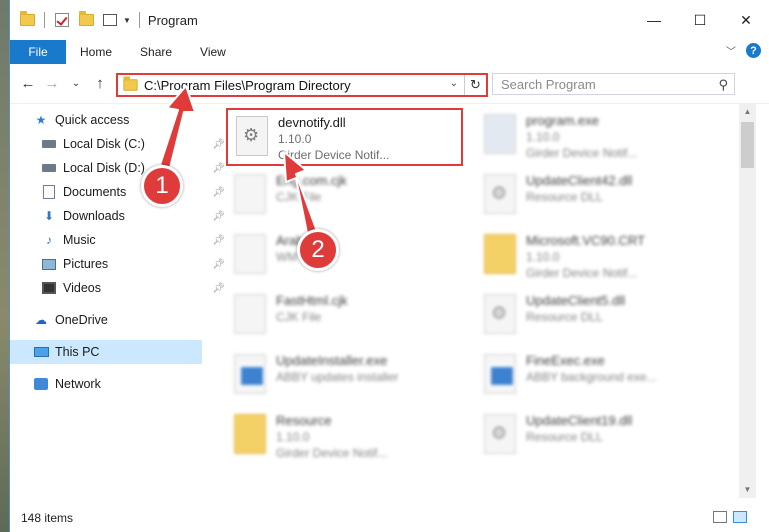  I want to click on status-bar: 148 items, so click(389, 518).